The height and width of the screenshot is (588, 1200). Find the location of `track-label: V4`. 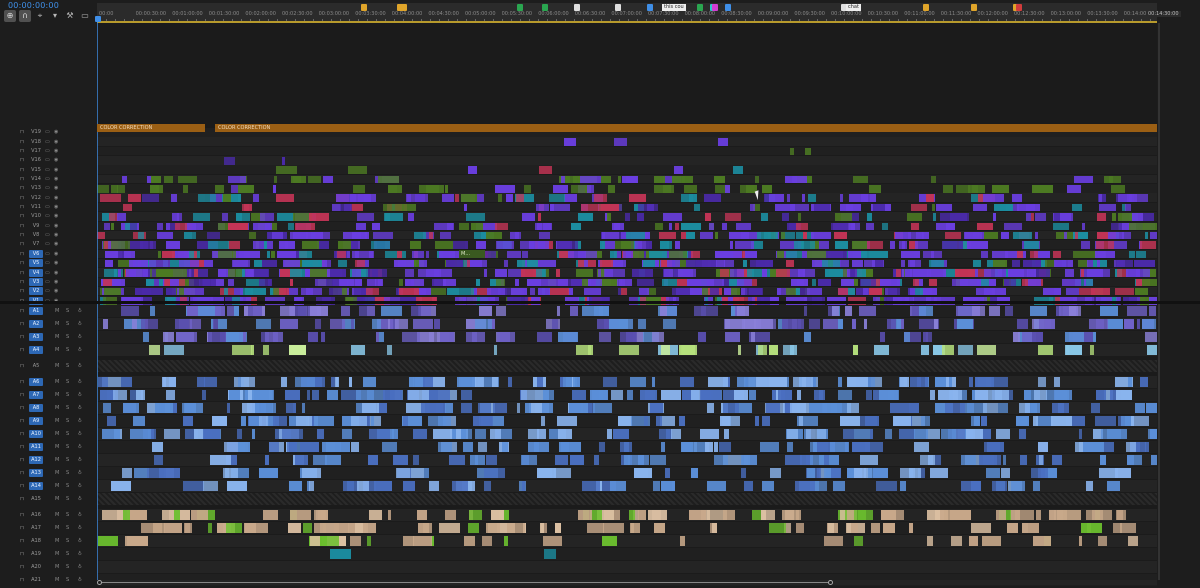

track-label: V4 is located at coordinates (36, 272).